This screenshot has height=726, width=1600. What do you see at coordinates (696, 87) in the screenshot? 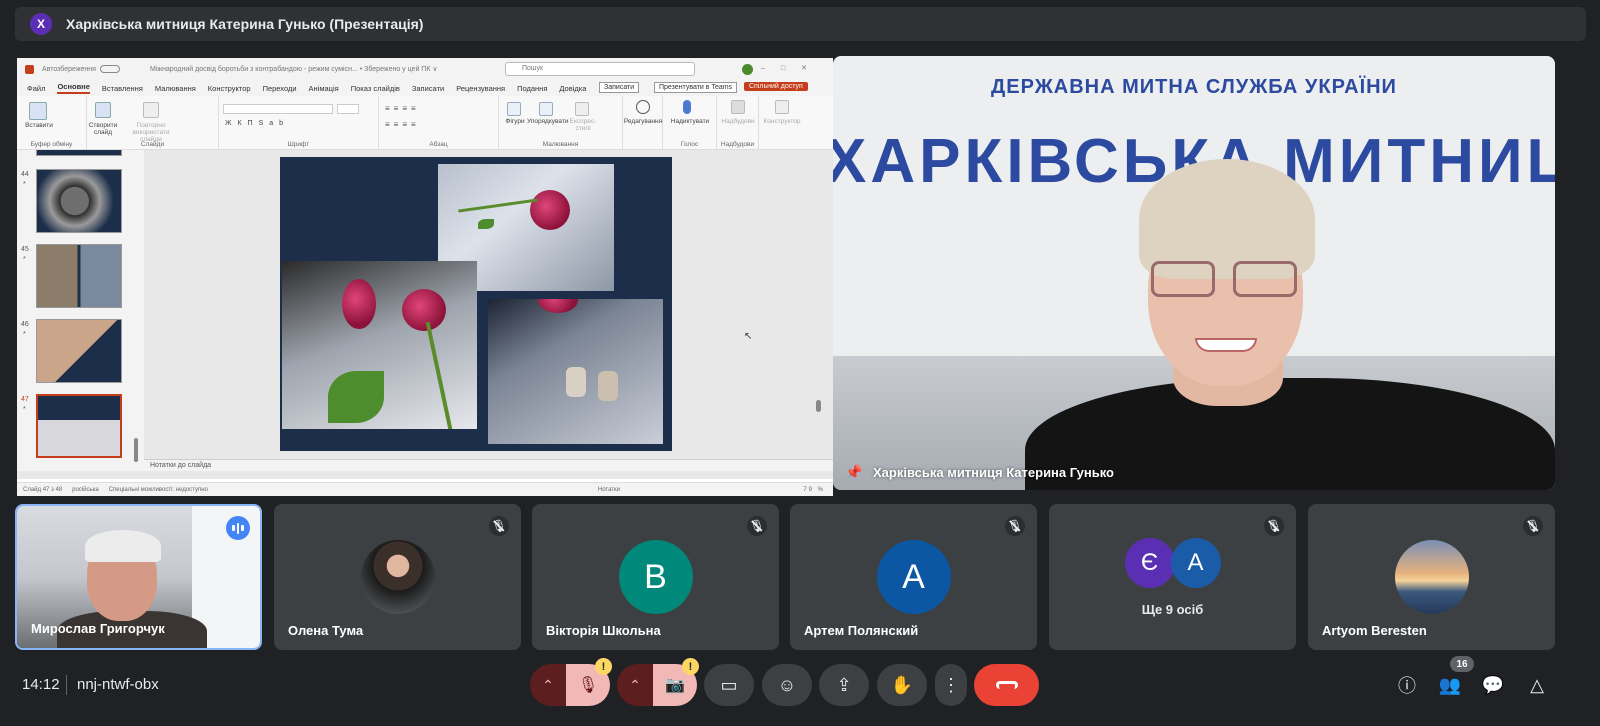
I see `present-teams-button: Презентувати в Teams` at bounding box center [696, 87].